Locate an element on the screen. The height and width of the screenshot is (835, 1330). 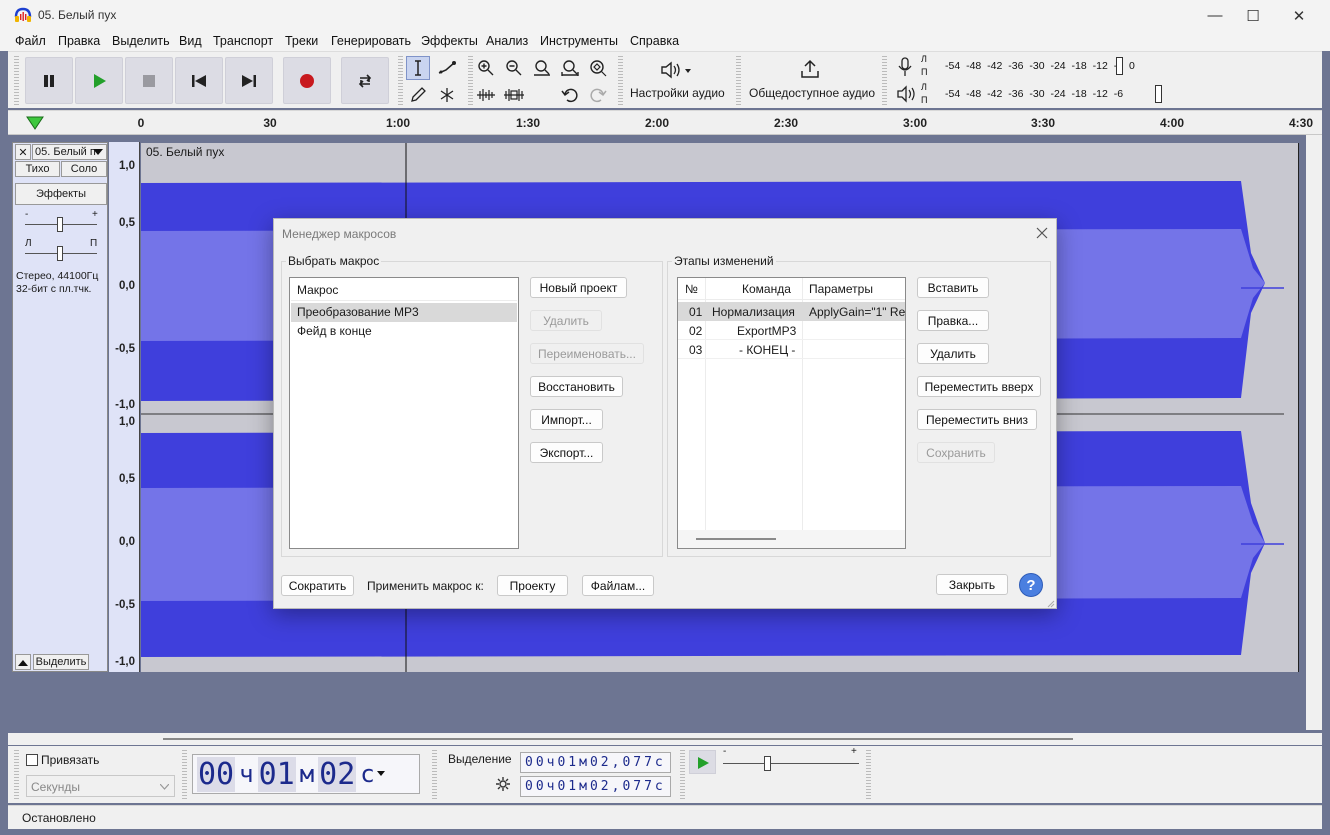
select-track-button: Выделить is located at coordinates (61, 662).